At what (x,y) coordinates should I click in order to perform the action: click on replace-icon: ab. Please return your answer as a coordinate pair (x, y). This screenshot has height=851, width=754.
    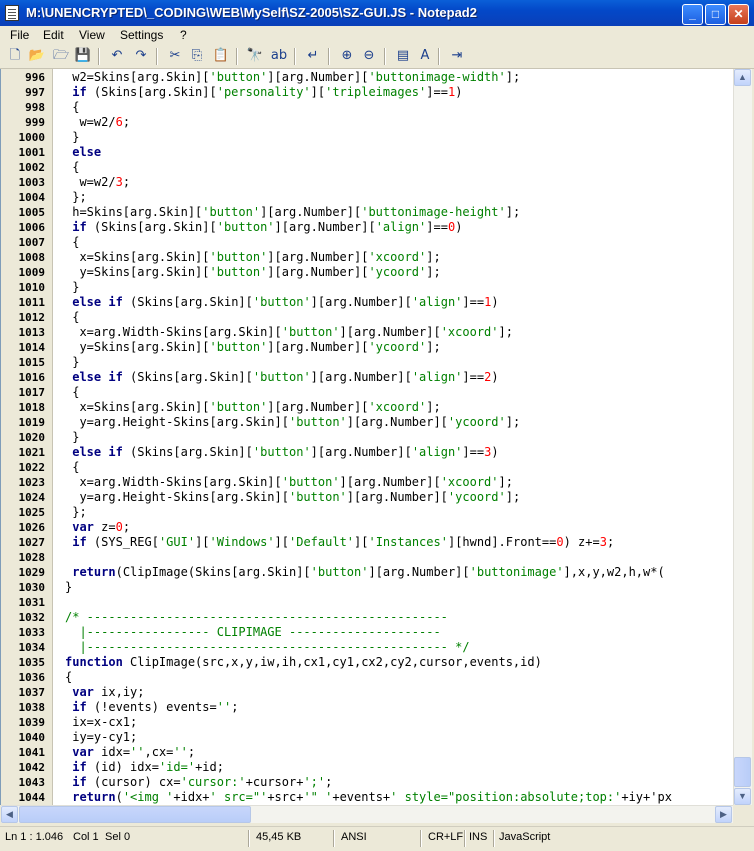
    Looking at the image, I should click on (279, 56).